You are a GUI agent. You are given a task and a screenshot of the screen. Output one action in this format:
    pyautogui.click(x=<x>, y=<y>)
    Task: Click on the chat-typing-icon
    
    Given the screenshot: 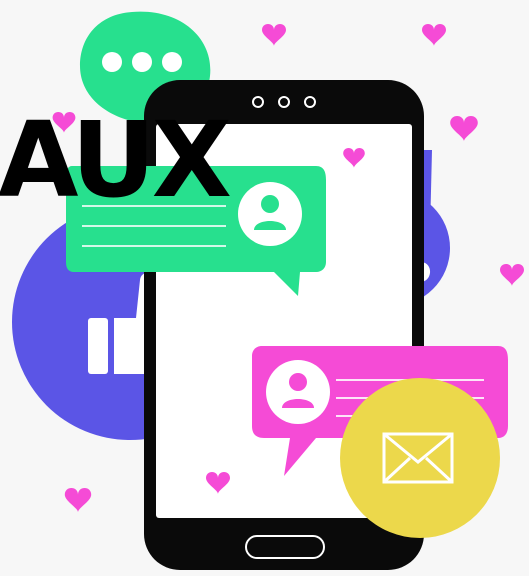 What is the action you would take?
    pyautogui.click(x=142, y=62)
    